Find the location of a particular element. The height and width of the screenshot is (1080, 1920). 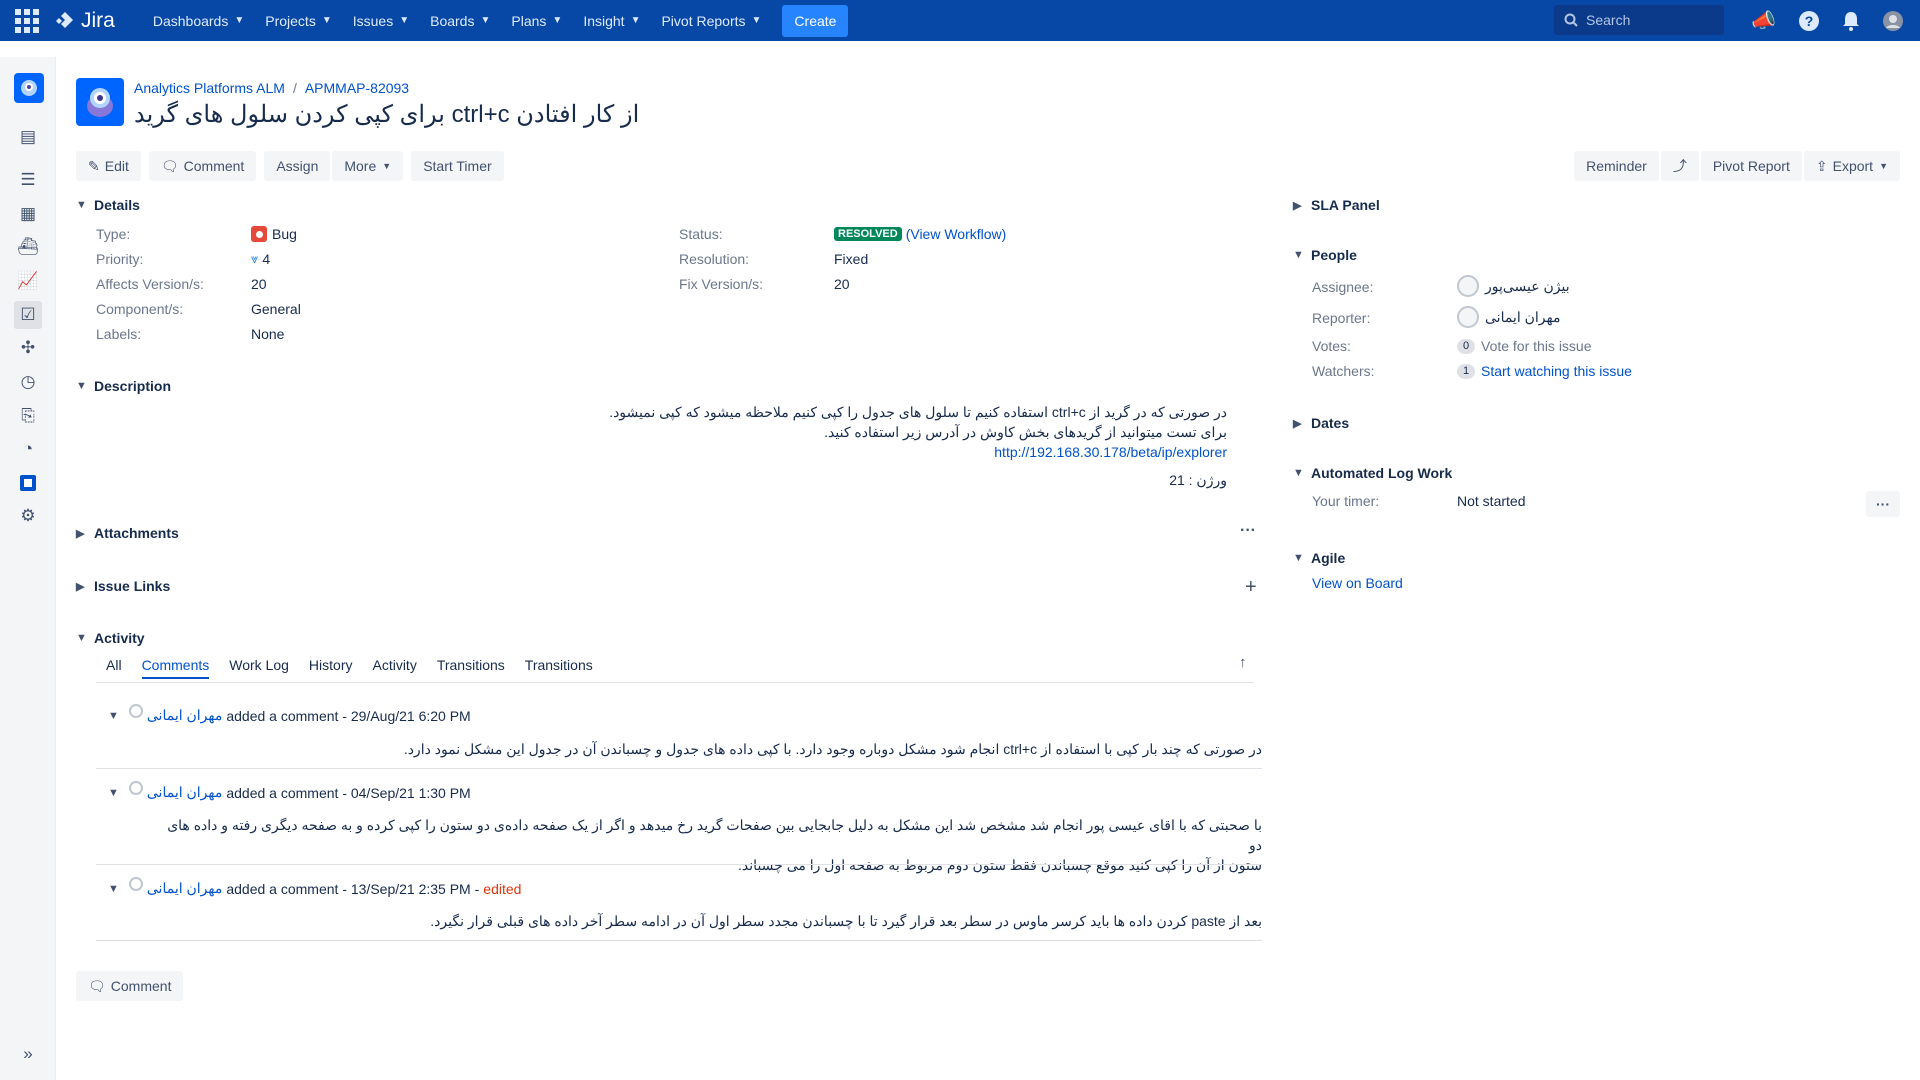

assignee-name: بیژن عیسی‌پور is located at coordinates (1527, 285).